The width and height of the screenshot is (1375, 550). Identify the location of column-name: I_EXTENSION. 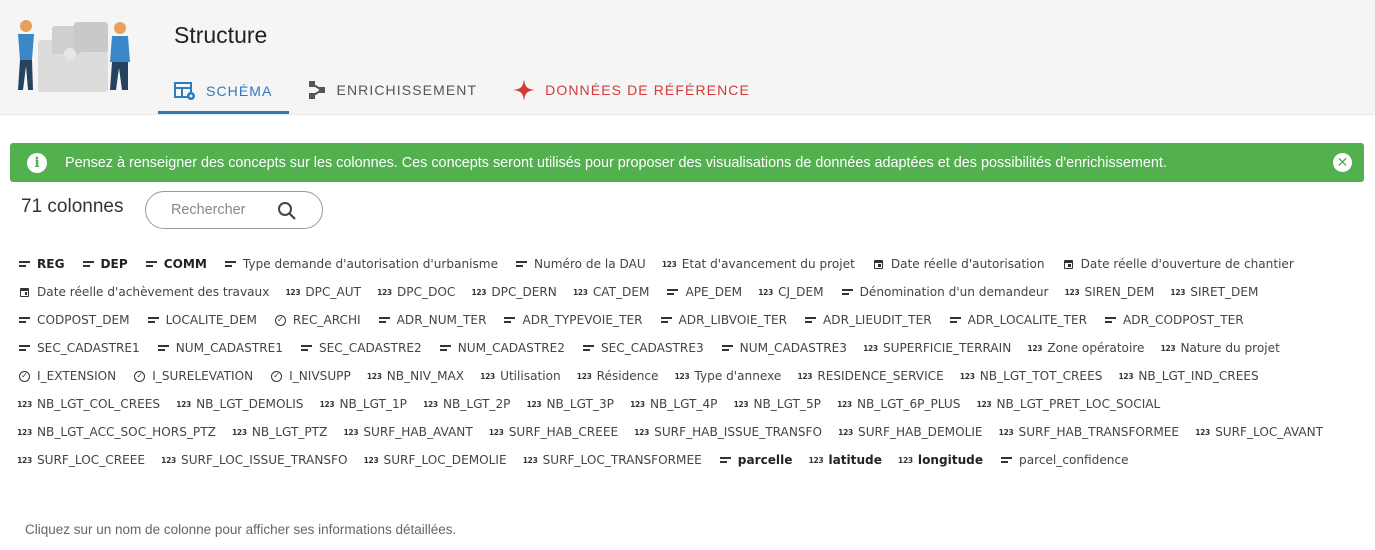
(77, 376).